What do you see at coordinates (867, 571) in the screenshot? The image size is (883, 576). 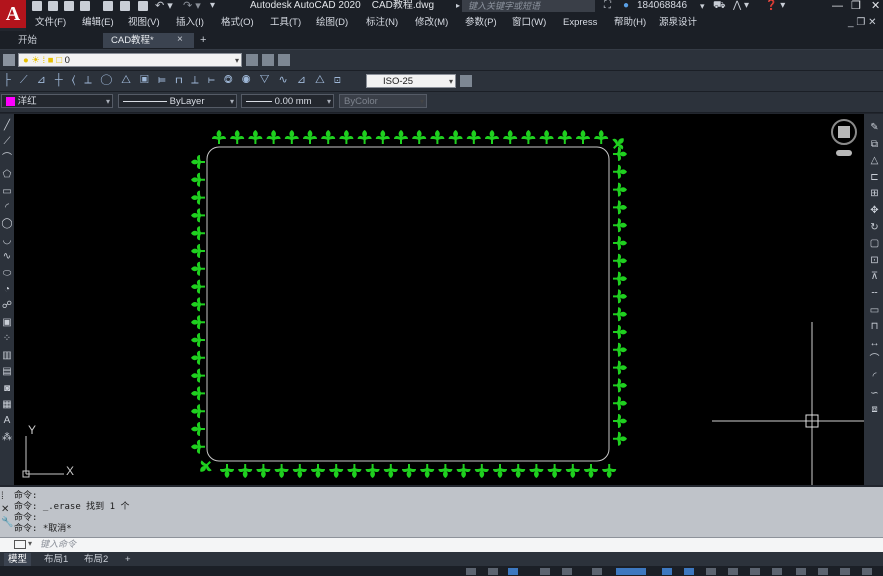 I see `customization-icon` at bounding box center [867, 571].